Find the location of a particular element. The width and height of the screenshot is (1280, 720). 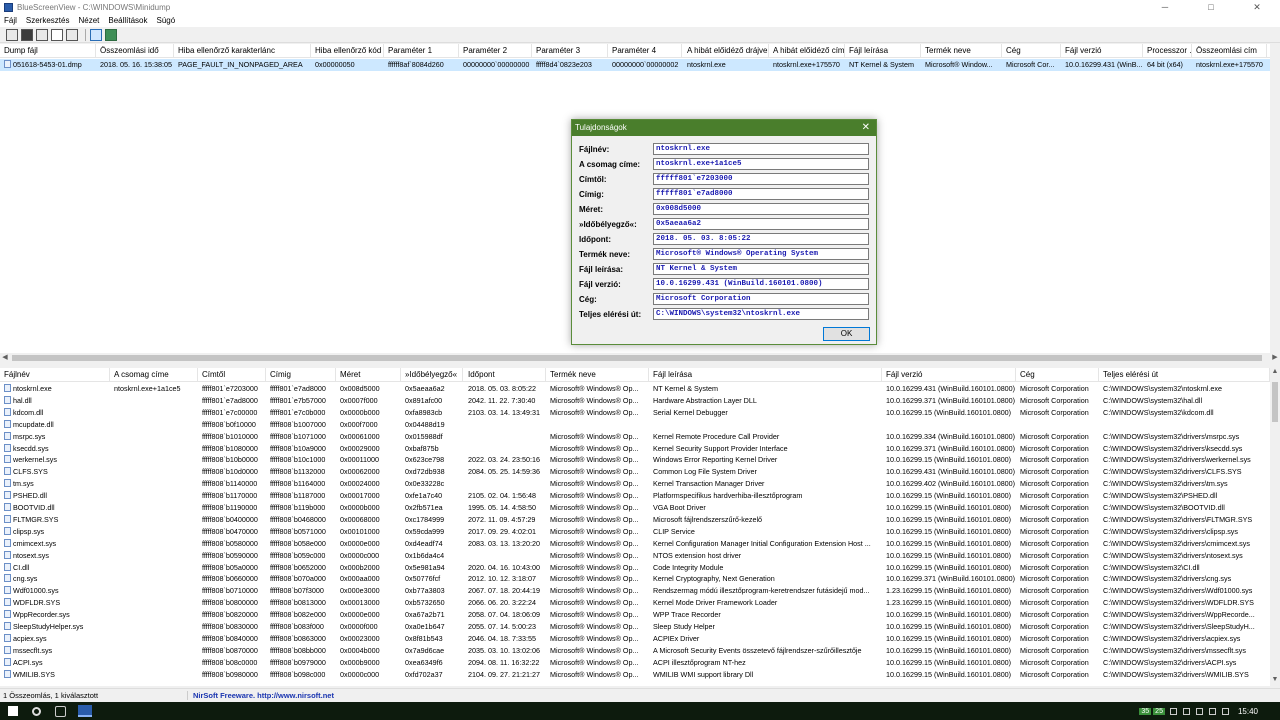

scroll-down-icon: ▼ is located at coordinates (1275, 681).